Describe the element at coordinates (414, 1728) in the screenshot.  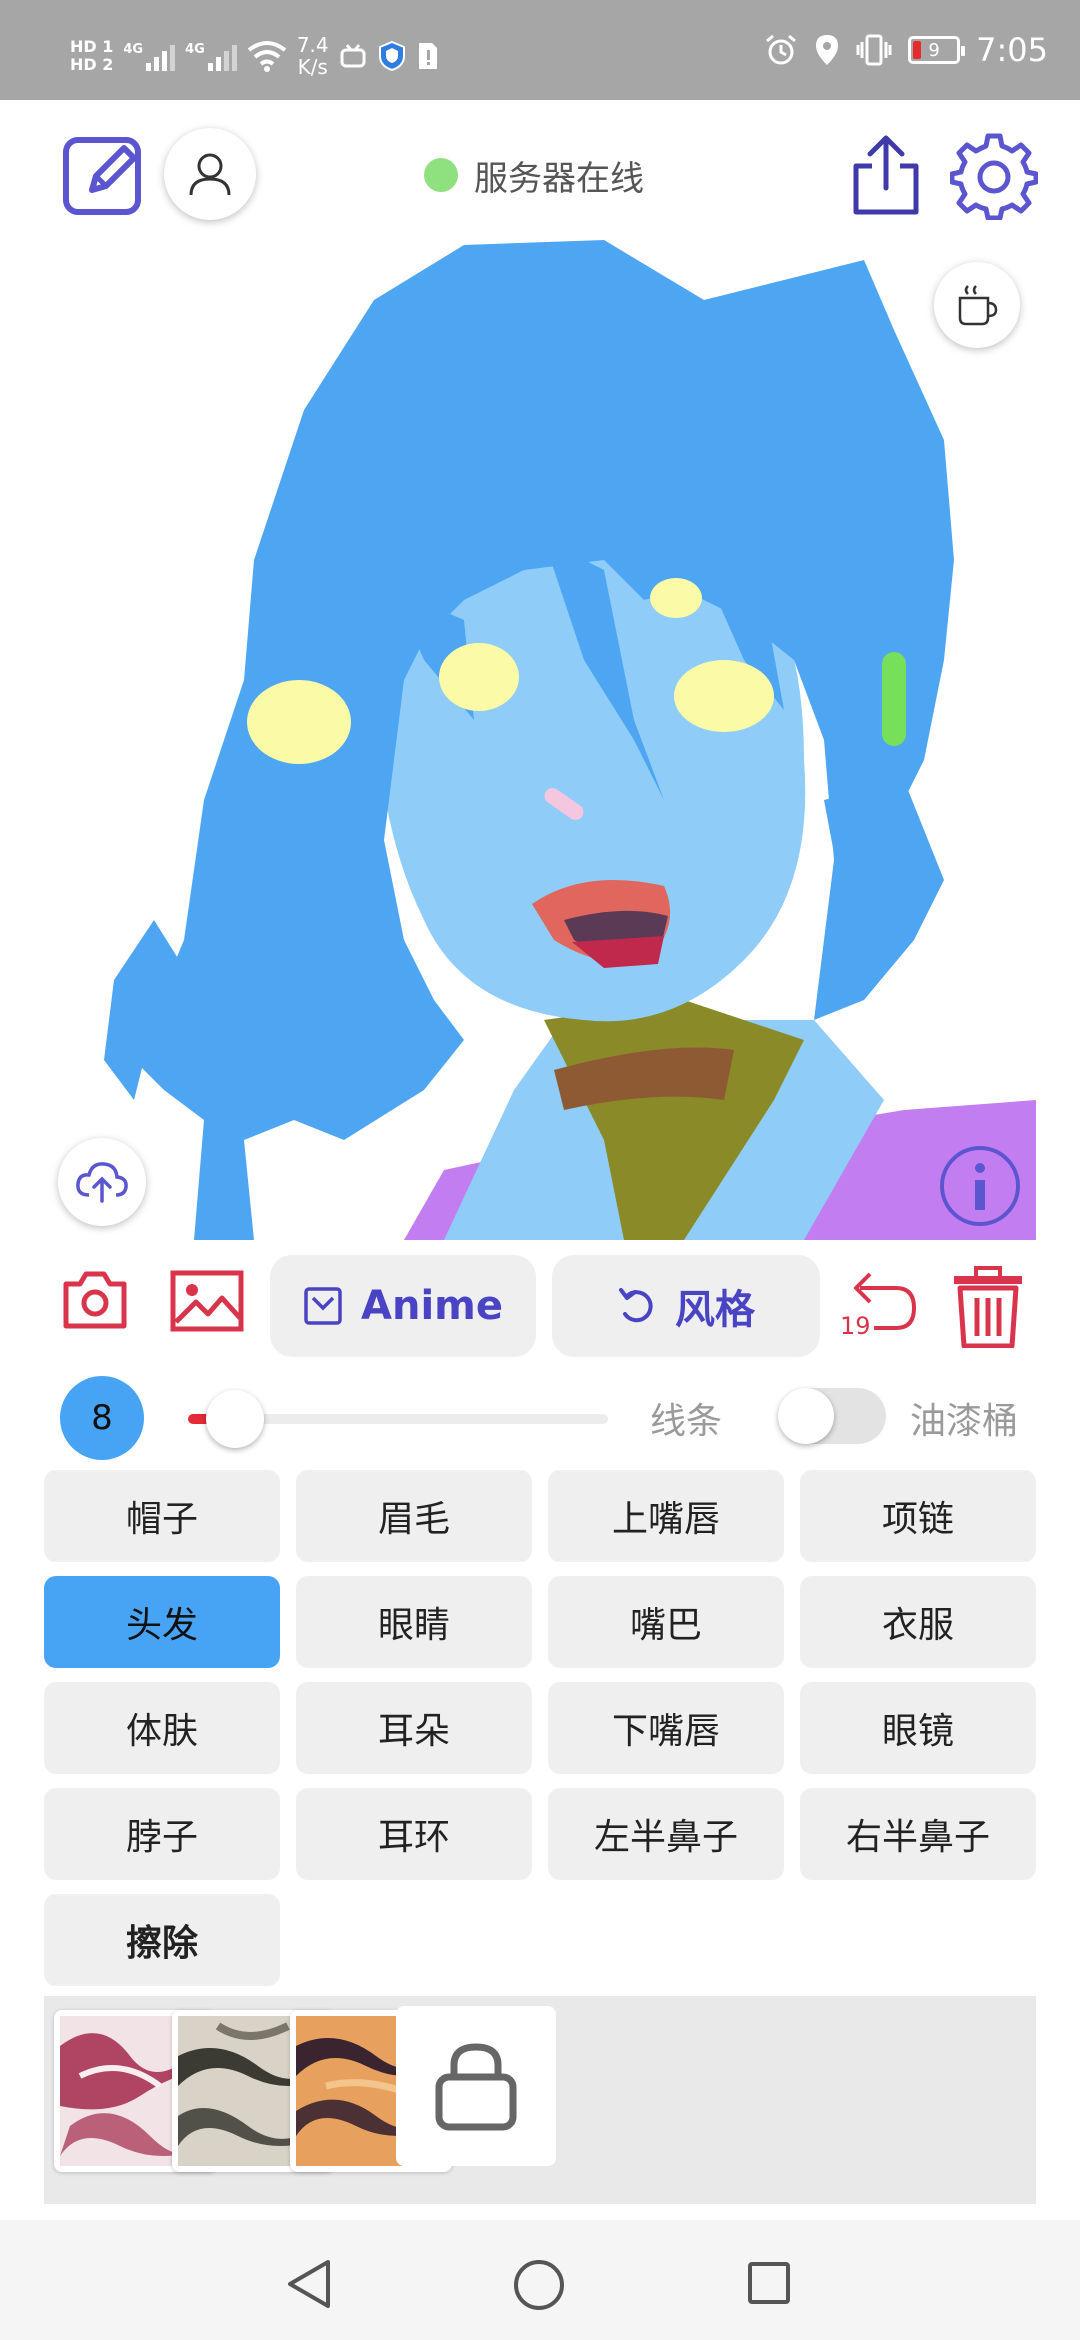
I see `part-button-ears: 耳朵` at that location.